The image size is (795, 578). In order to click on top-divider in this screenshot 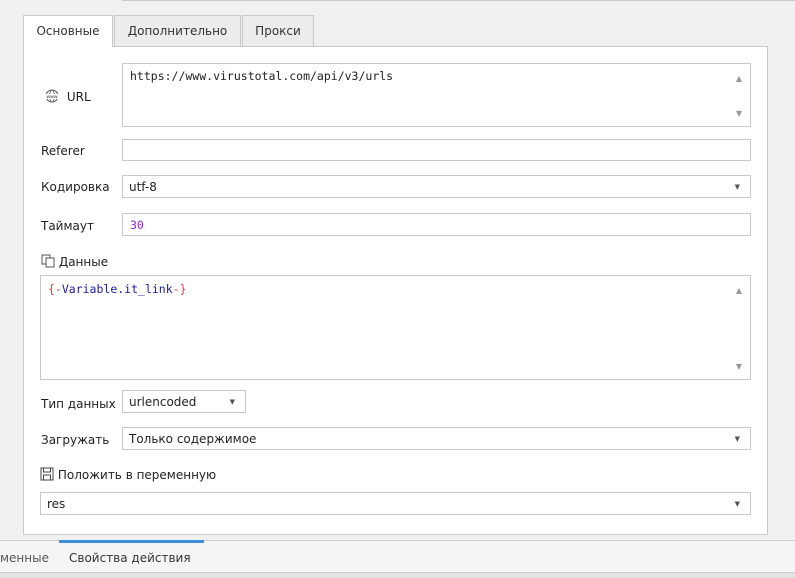, I will do `click(458, 0)`.